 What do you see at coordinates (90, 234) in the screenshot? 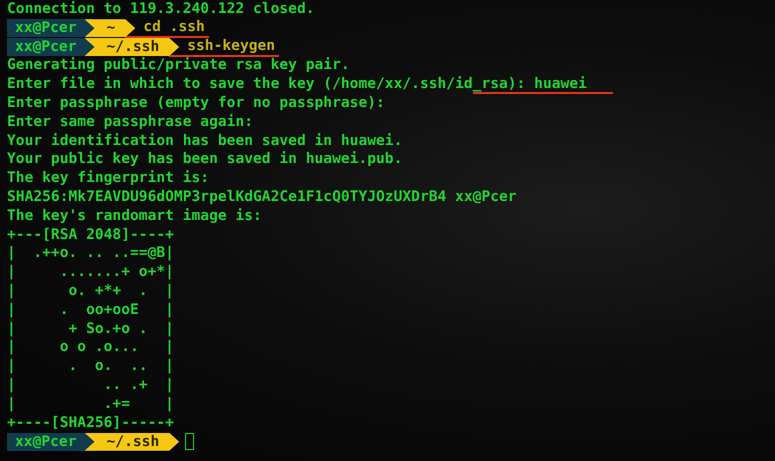
I see `randomart-line: +---[RSA 2048]----+` at bounding box center [90, 234].